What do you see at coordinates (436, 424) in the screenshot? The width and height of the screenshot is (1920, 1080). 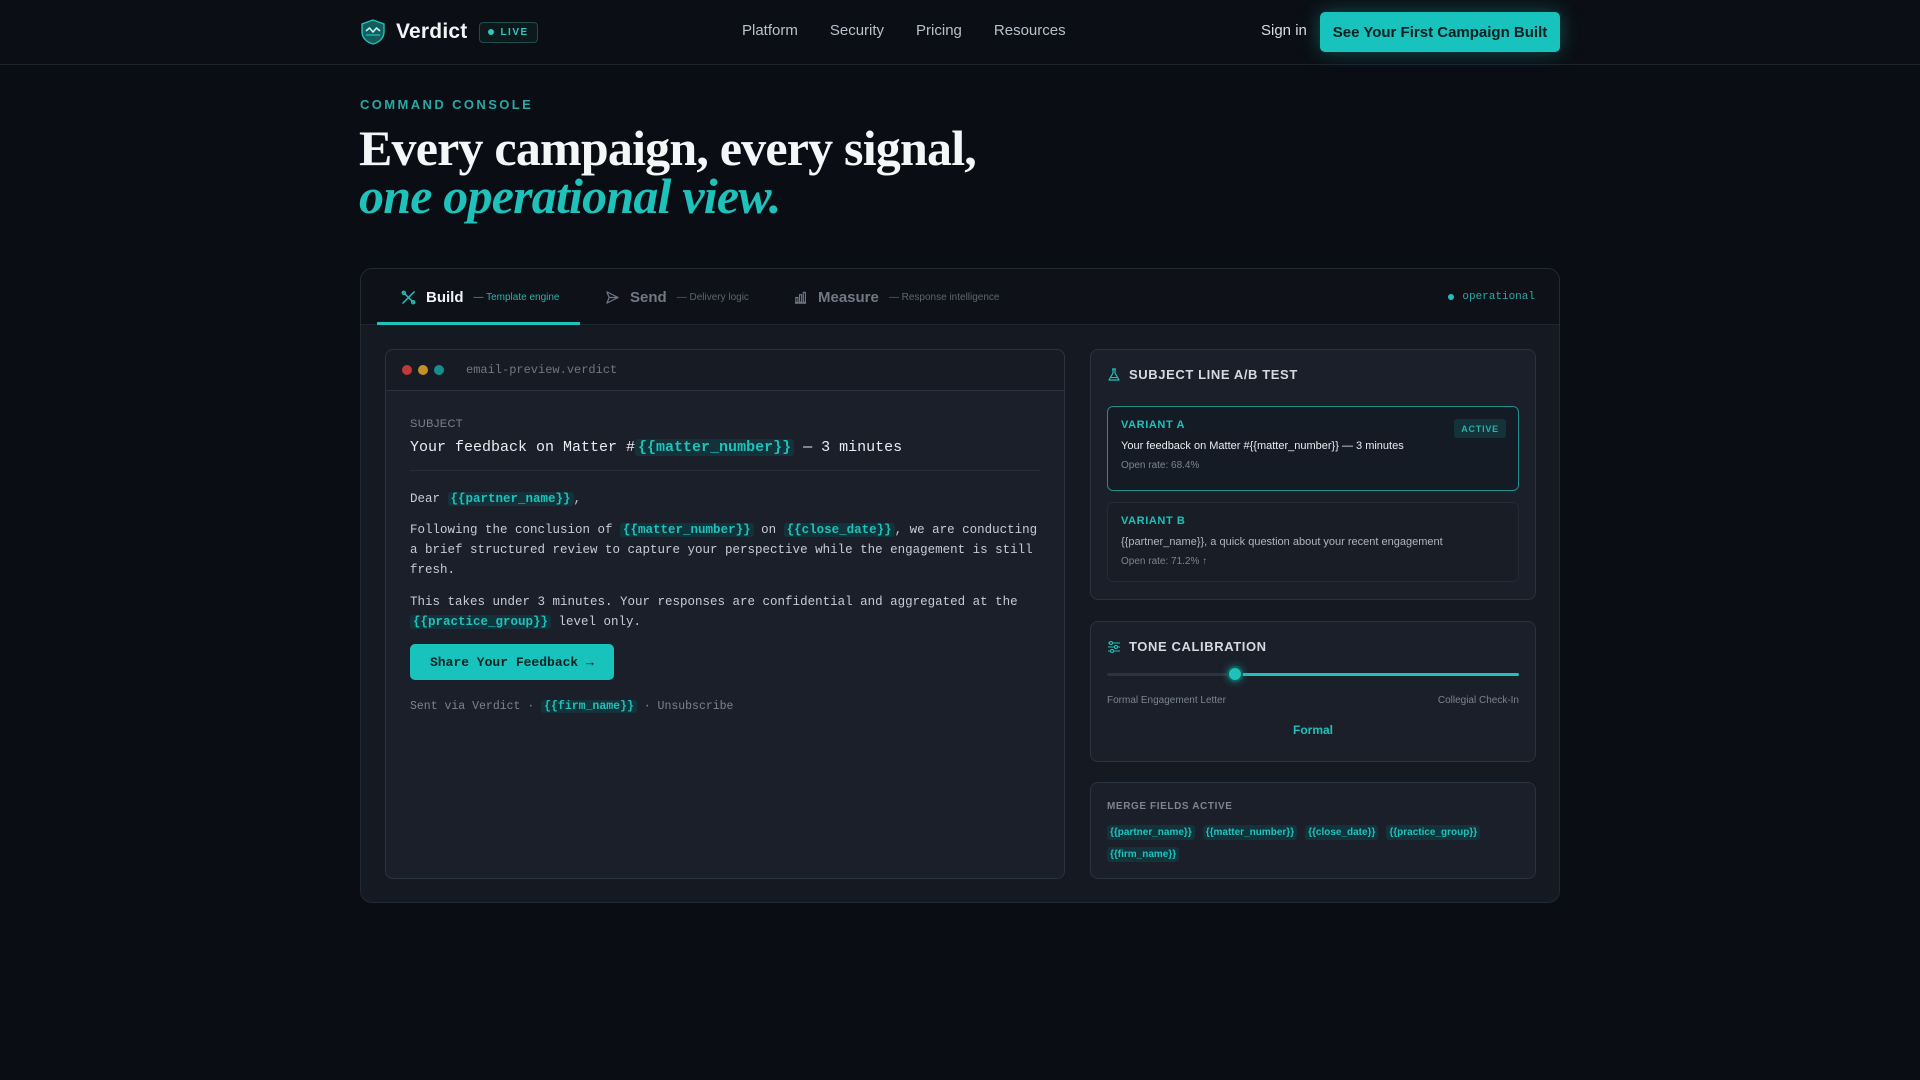 I see `subject-label: SUBJECT` at bounding box center [436, 424].